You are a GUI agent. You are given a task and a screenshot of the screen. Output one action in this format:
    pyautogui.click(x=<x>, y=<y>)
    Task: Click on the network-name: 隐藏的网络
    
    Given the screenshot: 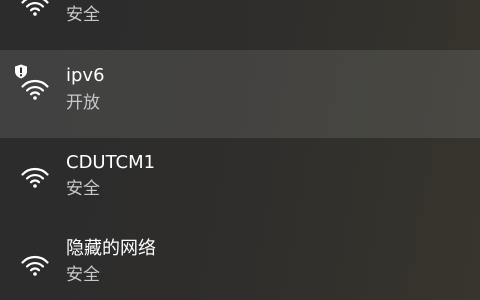 What is the action you would take?
    pyautogui.click(x=111, y=248)
    